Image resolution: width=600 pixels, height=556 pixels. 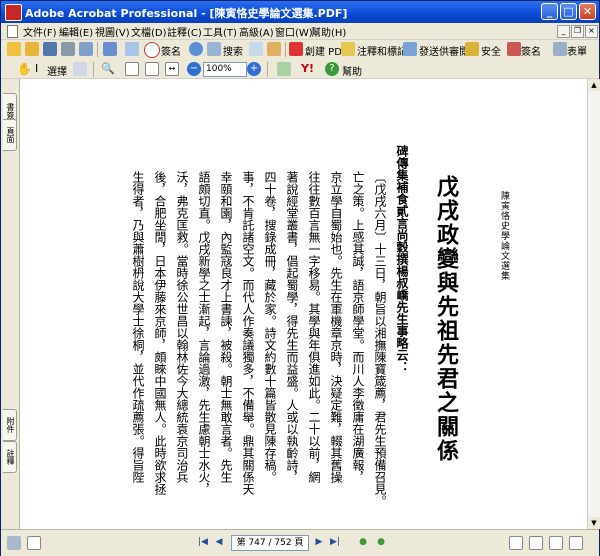 I want to click on previous-page-icon: ◀, so click(x=219, y=542).